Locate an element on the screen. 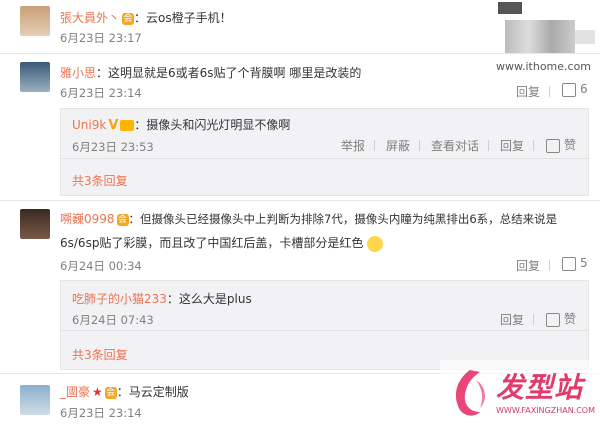 The image size is (600, 428). logo-watermark: 发型站 WWW.FAXINGZHAN.COM is located at coordinates (520, 394).